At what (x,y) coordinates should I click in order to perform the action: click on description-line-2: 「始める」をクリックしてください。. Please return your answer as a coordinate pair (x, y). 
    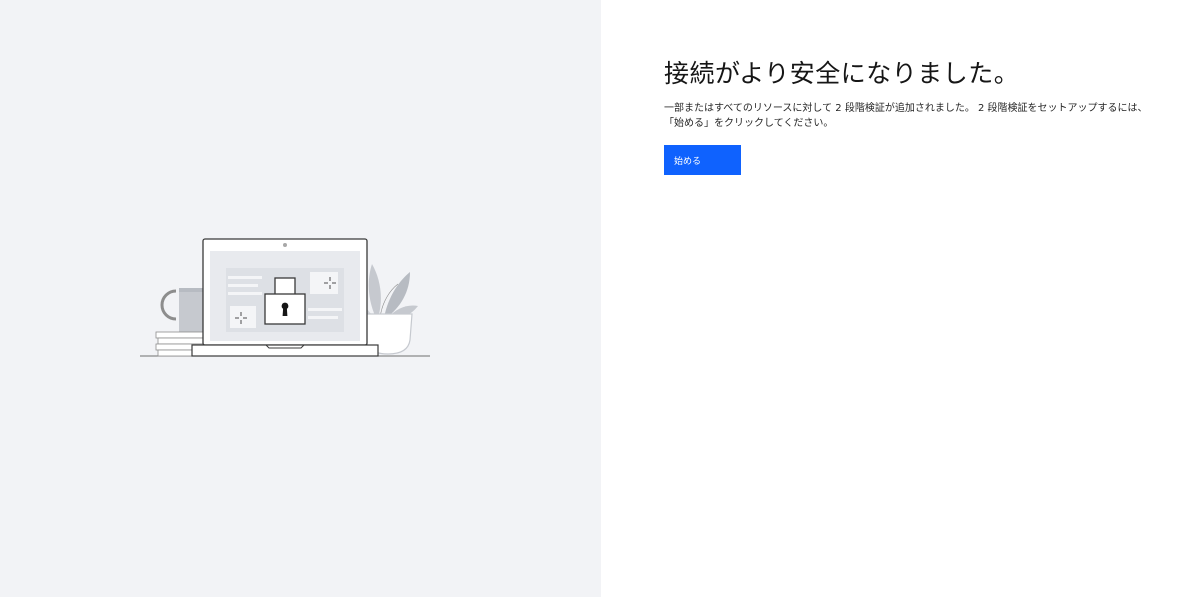
    Looking at the image, I should click on (749, 123).